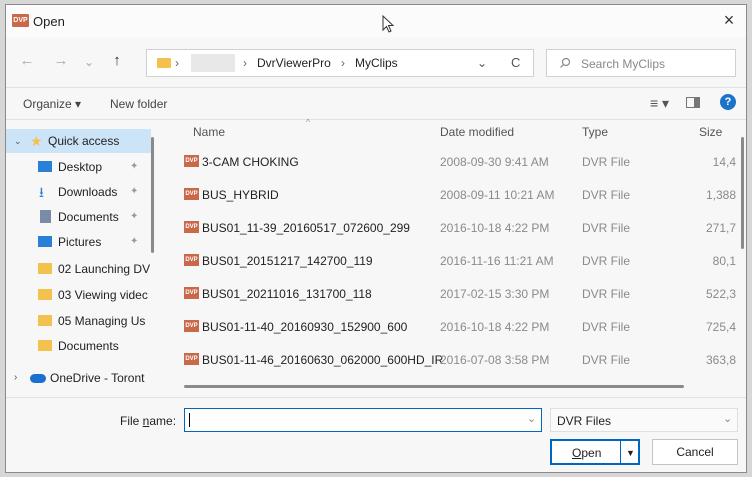  I want to click on sidebar-item-label: Desktop, so click(80, 167).